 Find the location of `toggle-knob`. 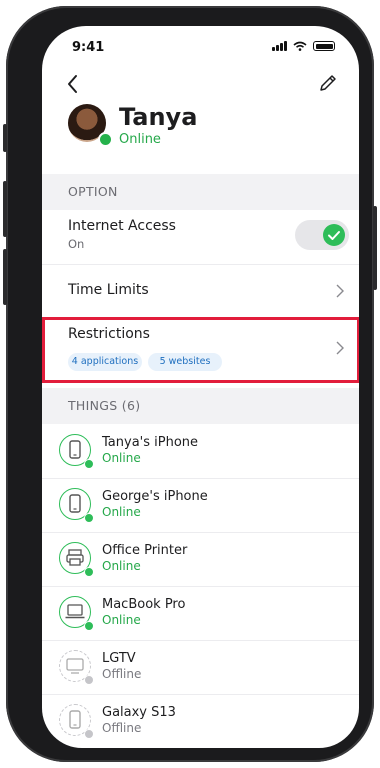

toggle-knob is located at coordinates (334, 235).